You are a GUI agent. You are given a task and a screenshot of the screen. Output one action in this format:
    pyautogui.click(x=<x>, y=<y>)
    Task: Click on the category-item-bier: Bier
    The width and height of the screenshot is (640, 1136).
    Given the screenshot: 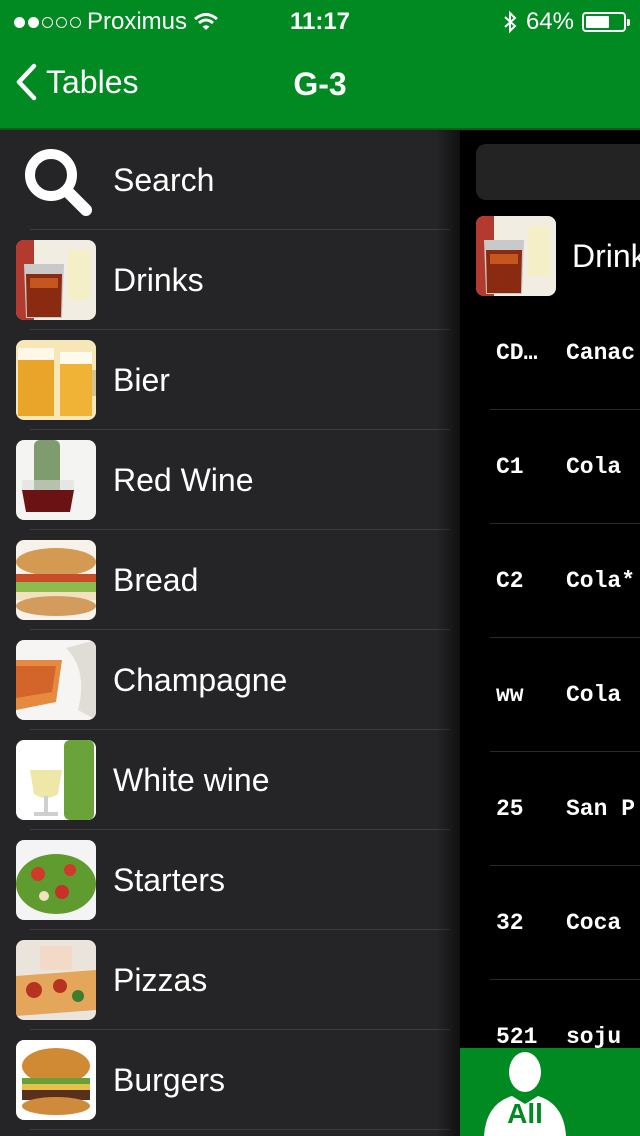 What is the action you would take?
    pyautogui.click(x=230, y=380)
    